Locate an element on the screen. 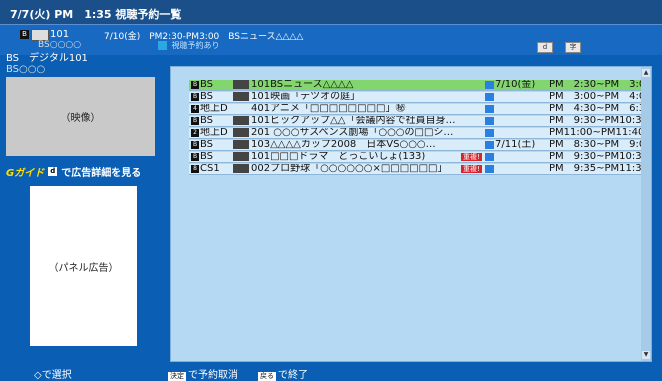 The width and height of the screenshot is (662, 381). program-time: PM 9:35~PM11:30 is located at coordinates (598, 169).